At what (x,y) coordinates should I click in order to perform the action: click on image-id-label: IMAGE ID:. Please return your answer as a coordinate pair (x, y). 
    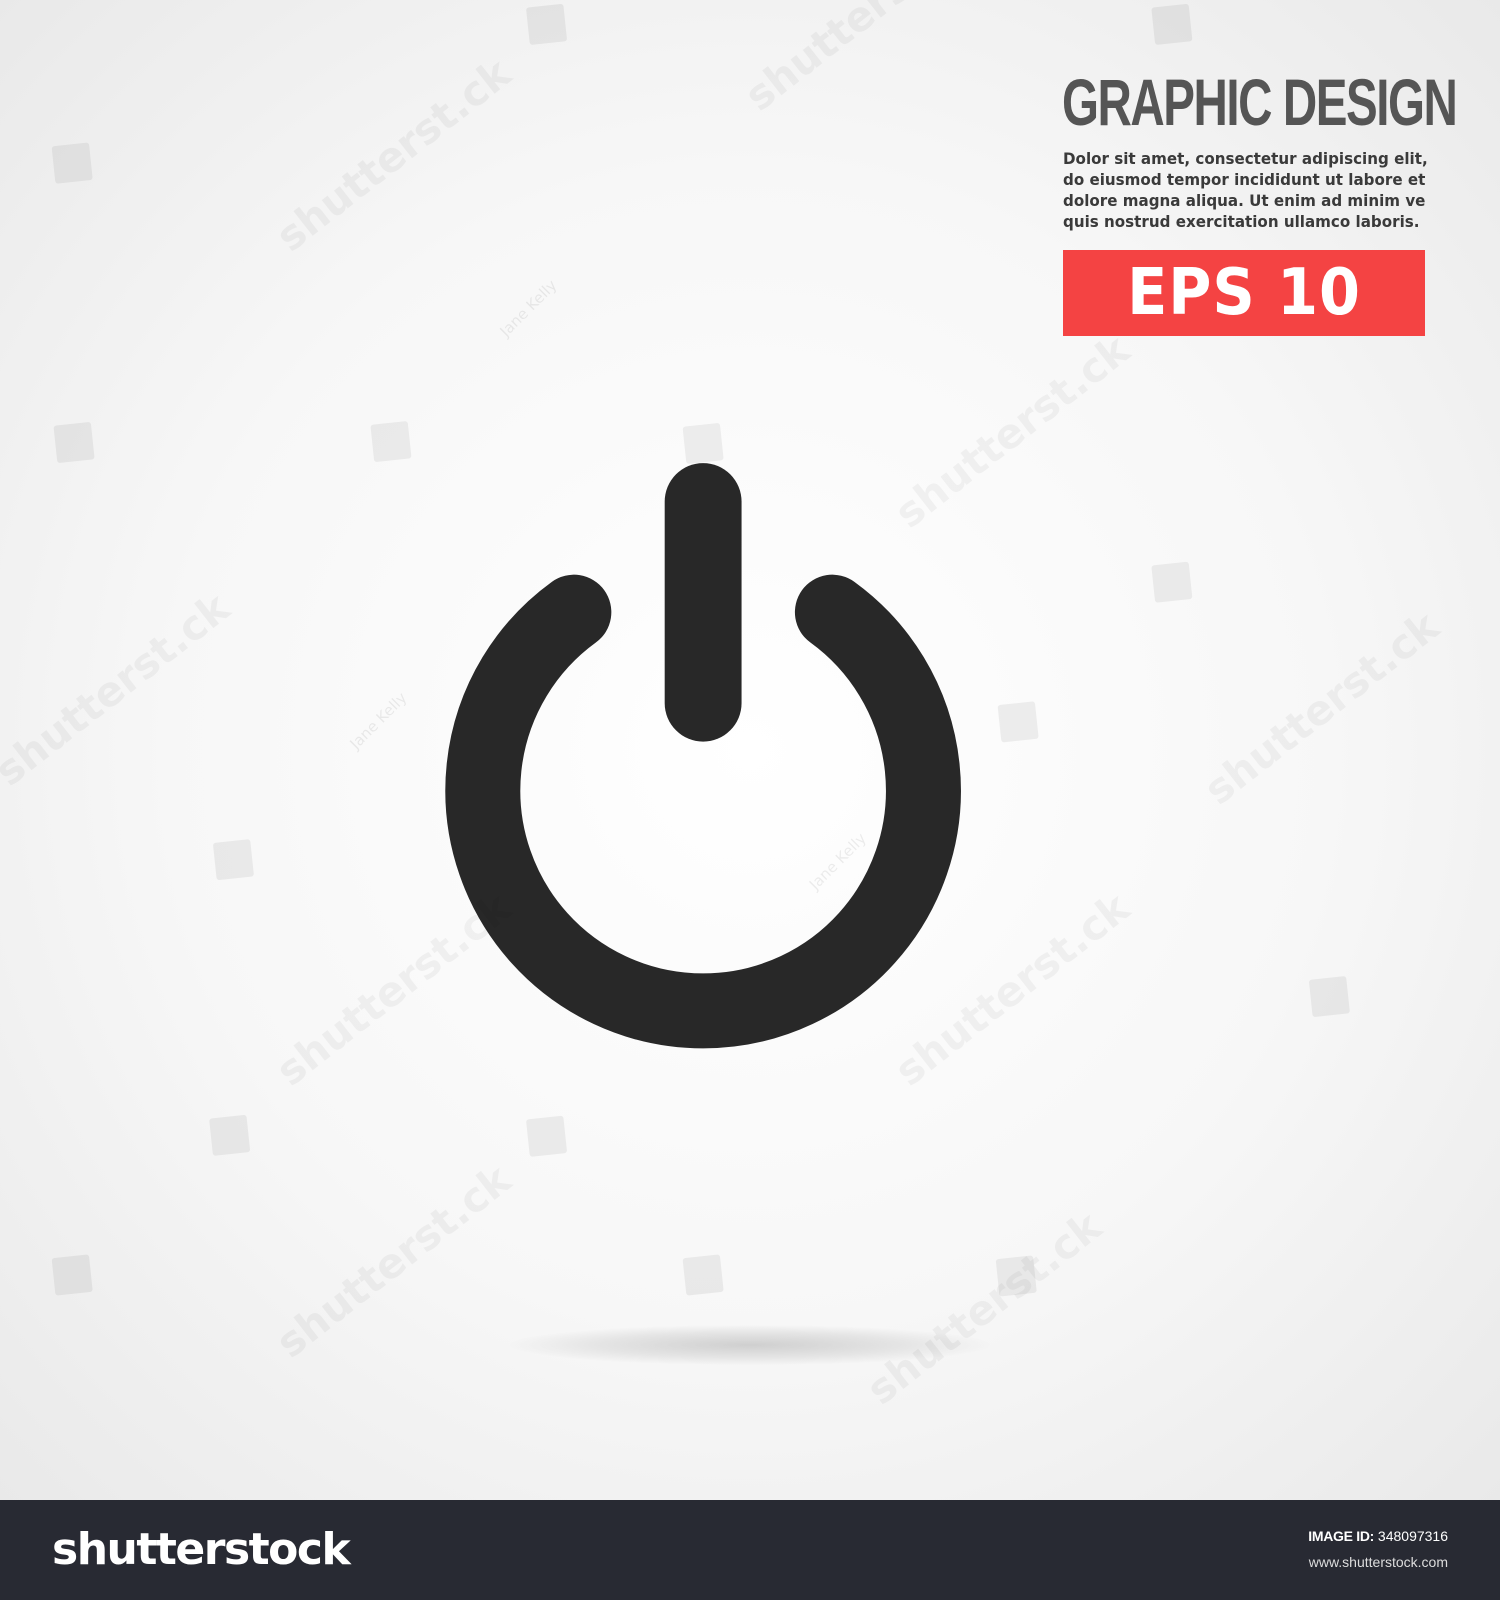
    Looking at the image, I should click on (1341, 1536).